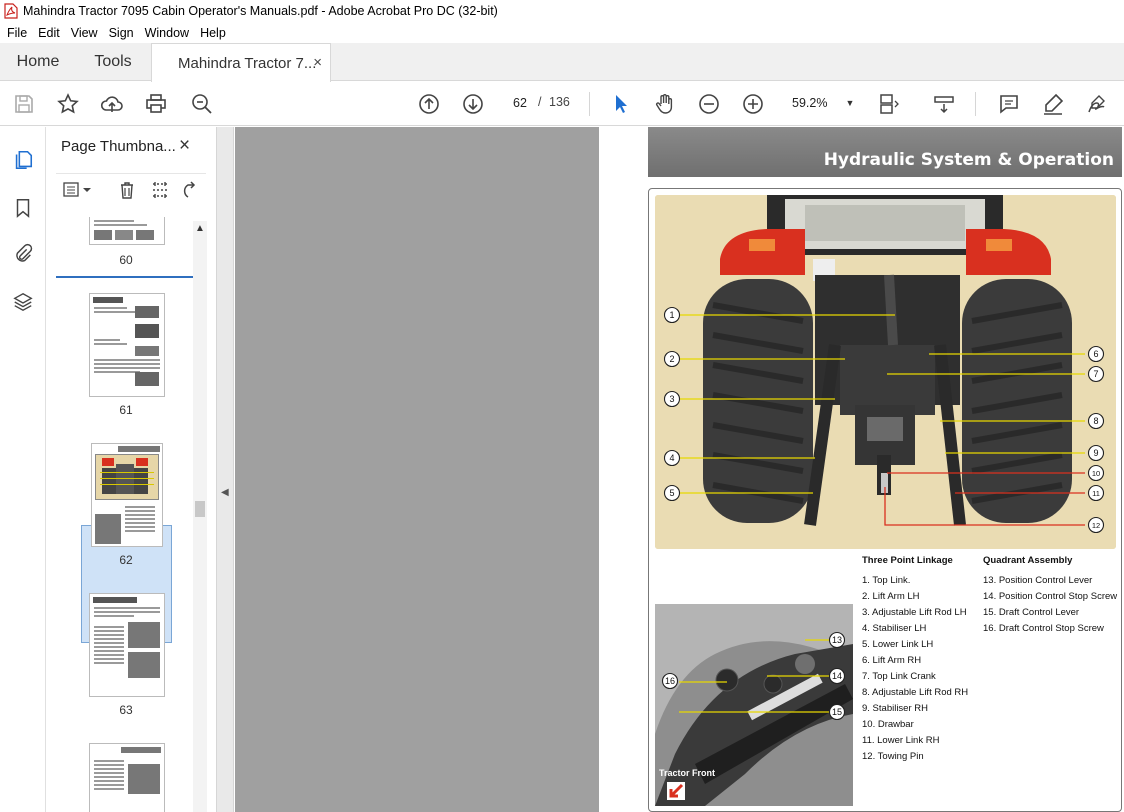  What do you see at coordinates (202, 104) in the screenshot?
I see `search-zoom-icon` at bounding box center [202, 104].